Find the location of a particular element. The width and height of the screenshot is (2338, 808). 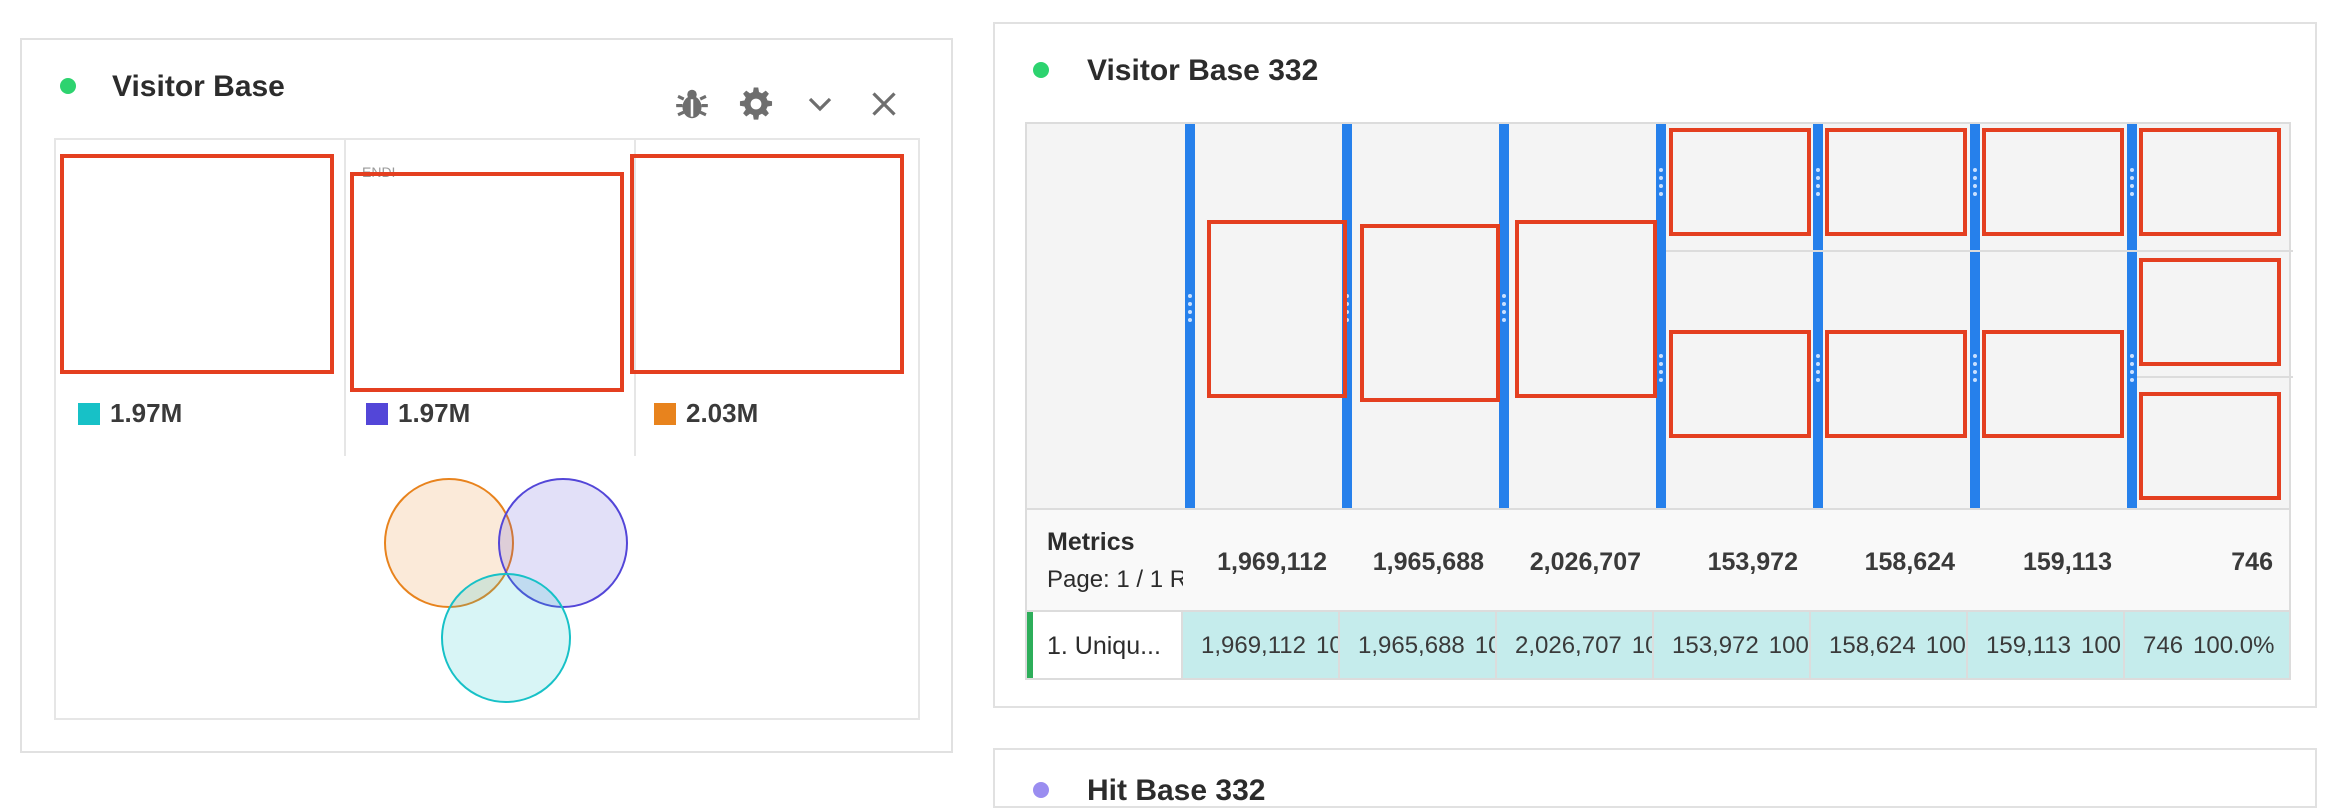

metrics-label: Metrics is located at coordinates (1091, 542).